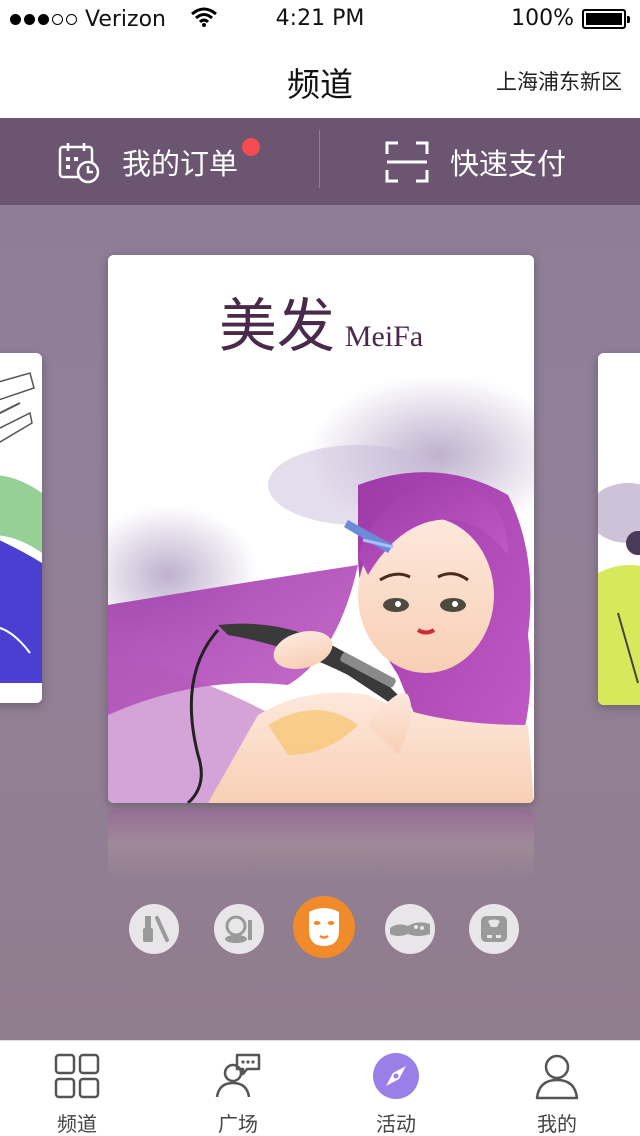  I want to click on action-bar: 我的订单 快速支付, so click(320, 161).